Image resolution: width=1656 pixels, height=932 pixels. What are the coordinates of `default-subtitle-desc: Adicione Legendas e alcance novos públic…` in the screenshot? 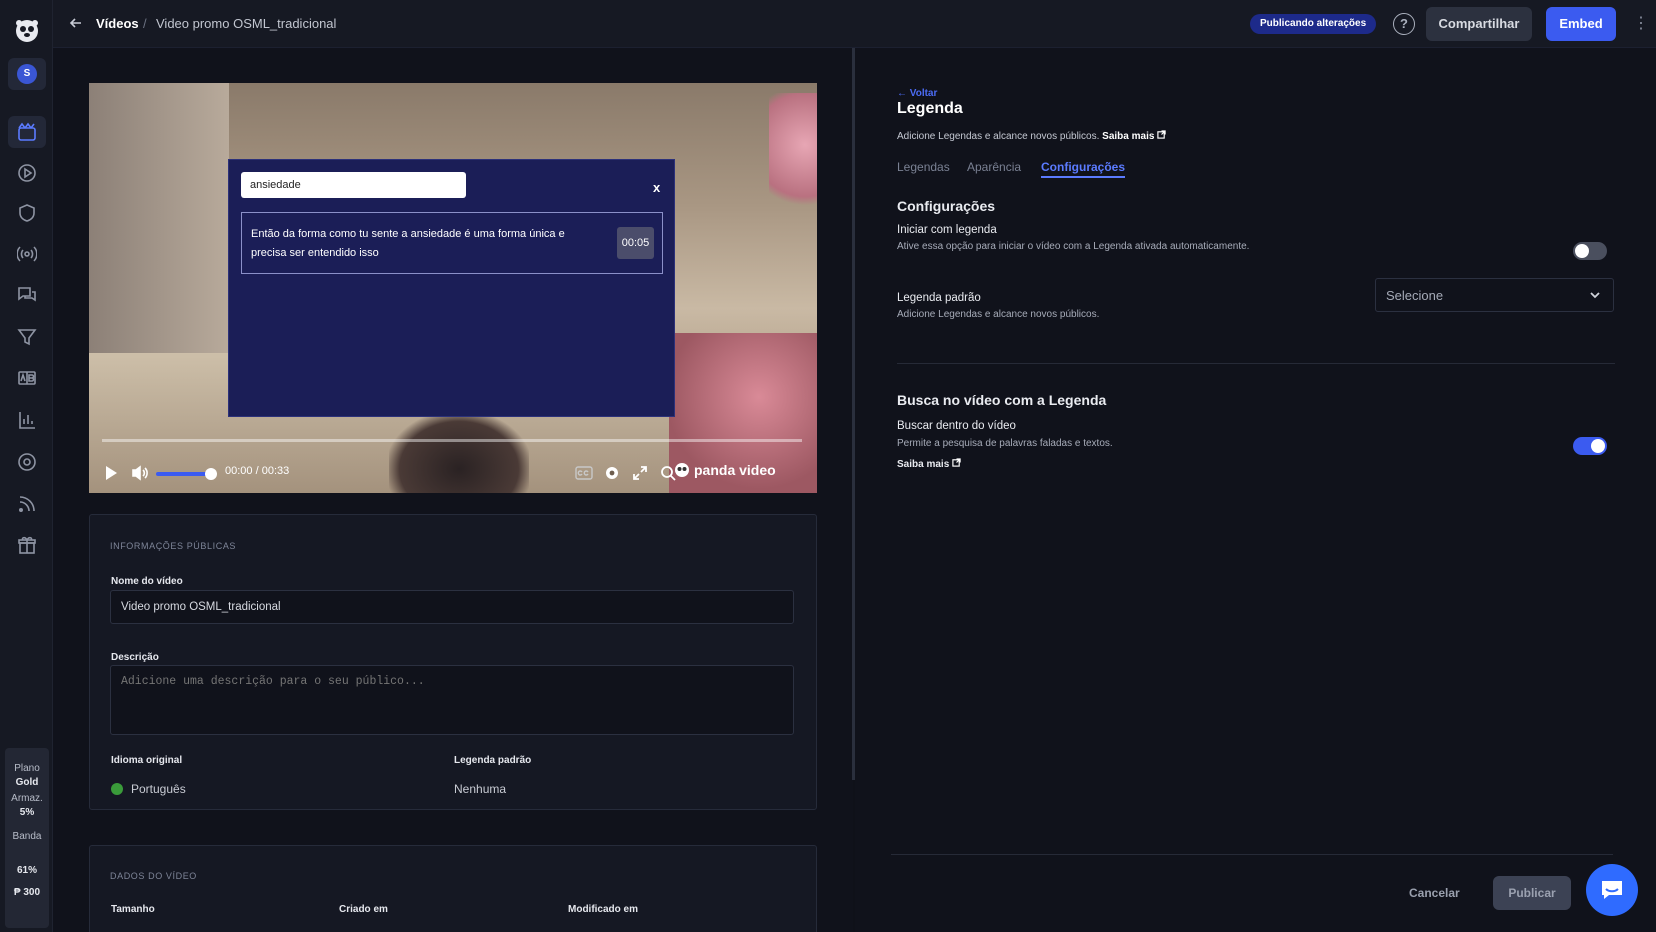 It's located at (998, 314).